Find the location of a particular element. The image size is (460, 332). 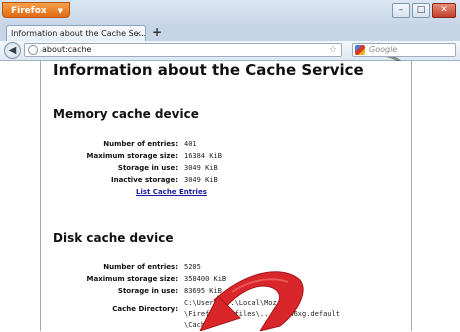

minimize-button: – is located at coordinates (401, 10).